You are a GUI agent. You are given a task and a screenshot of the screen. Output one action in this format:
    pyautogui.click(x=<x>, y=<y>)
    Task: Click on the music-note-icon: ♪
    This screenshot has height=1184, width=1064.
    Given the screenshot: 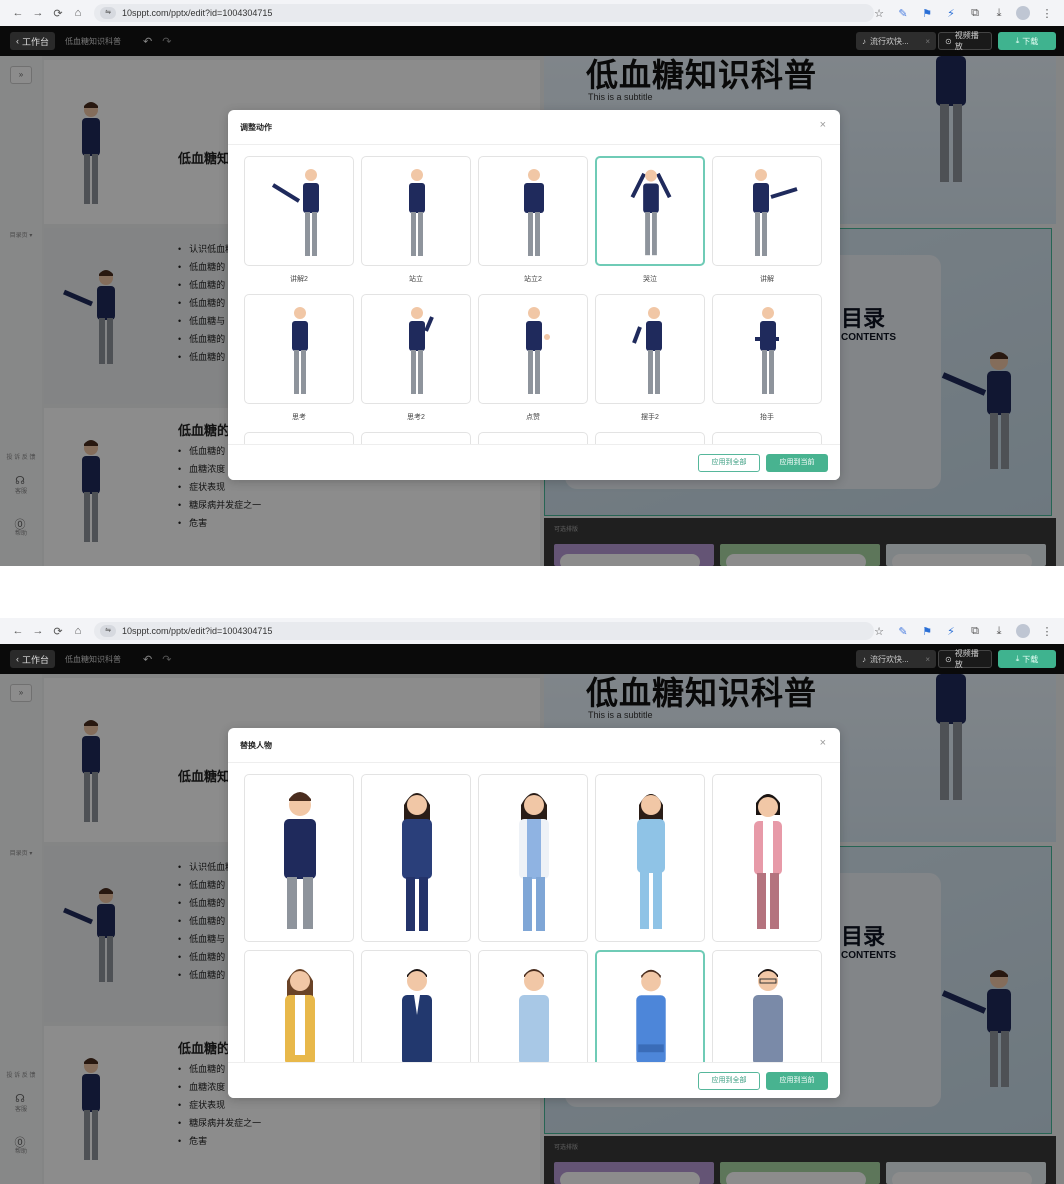 What is the action you would take?
    pyautogui.click(x=864, y=659)
    